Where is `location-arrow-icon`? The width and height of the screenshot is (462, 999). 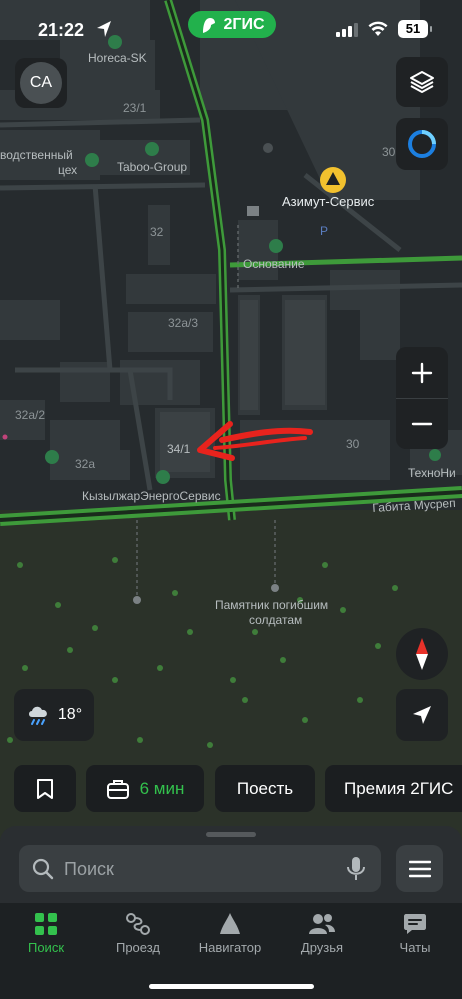 location-arrow-icon is located at coordinates (104, 29).